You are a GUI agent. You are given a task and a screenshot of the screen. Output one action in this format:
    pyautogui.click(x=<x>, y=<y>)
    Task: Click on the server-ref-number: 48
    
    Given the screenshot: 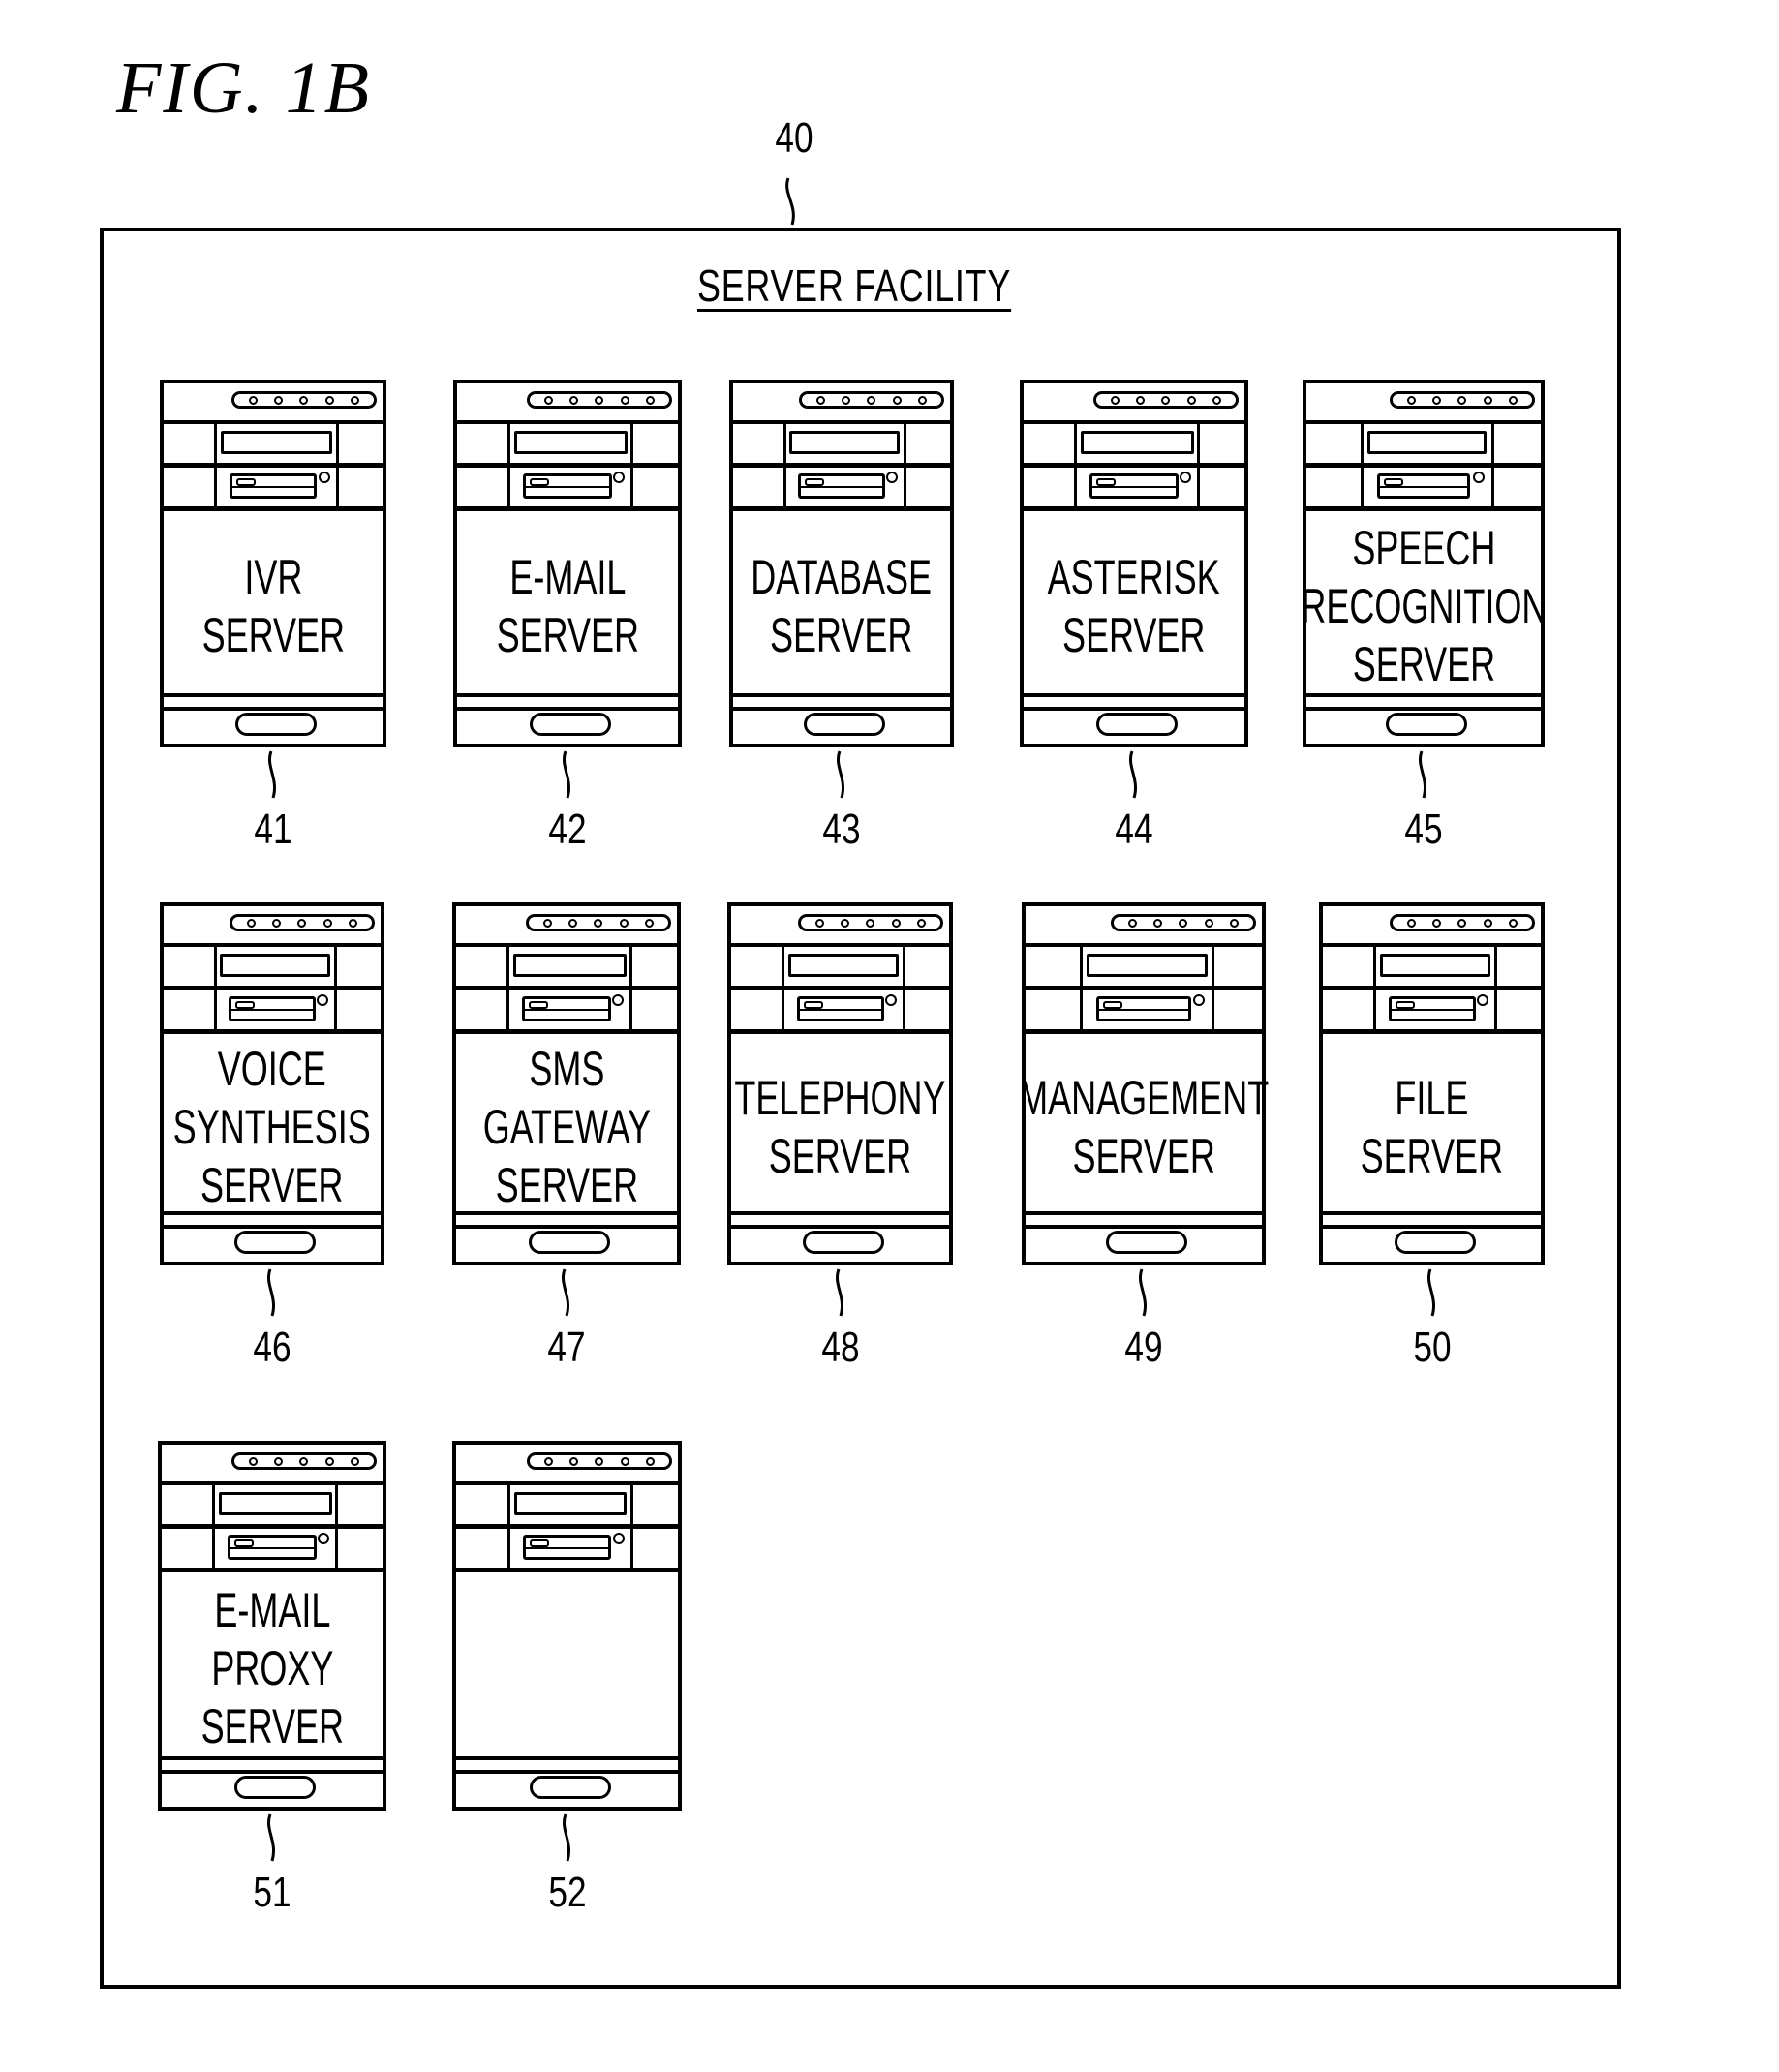 What is the action you would take?
    pyautogui.click(x=840, y=1347)
    